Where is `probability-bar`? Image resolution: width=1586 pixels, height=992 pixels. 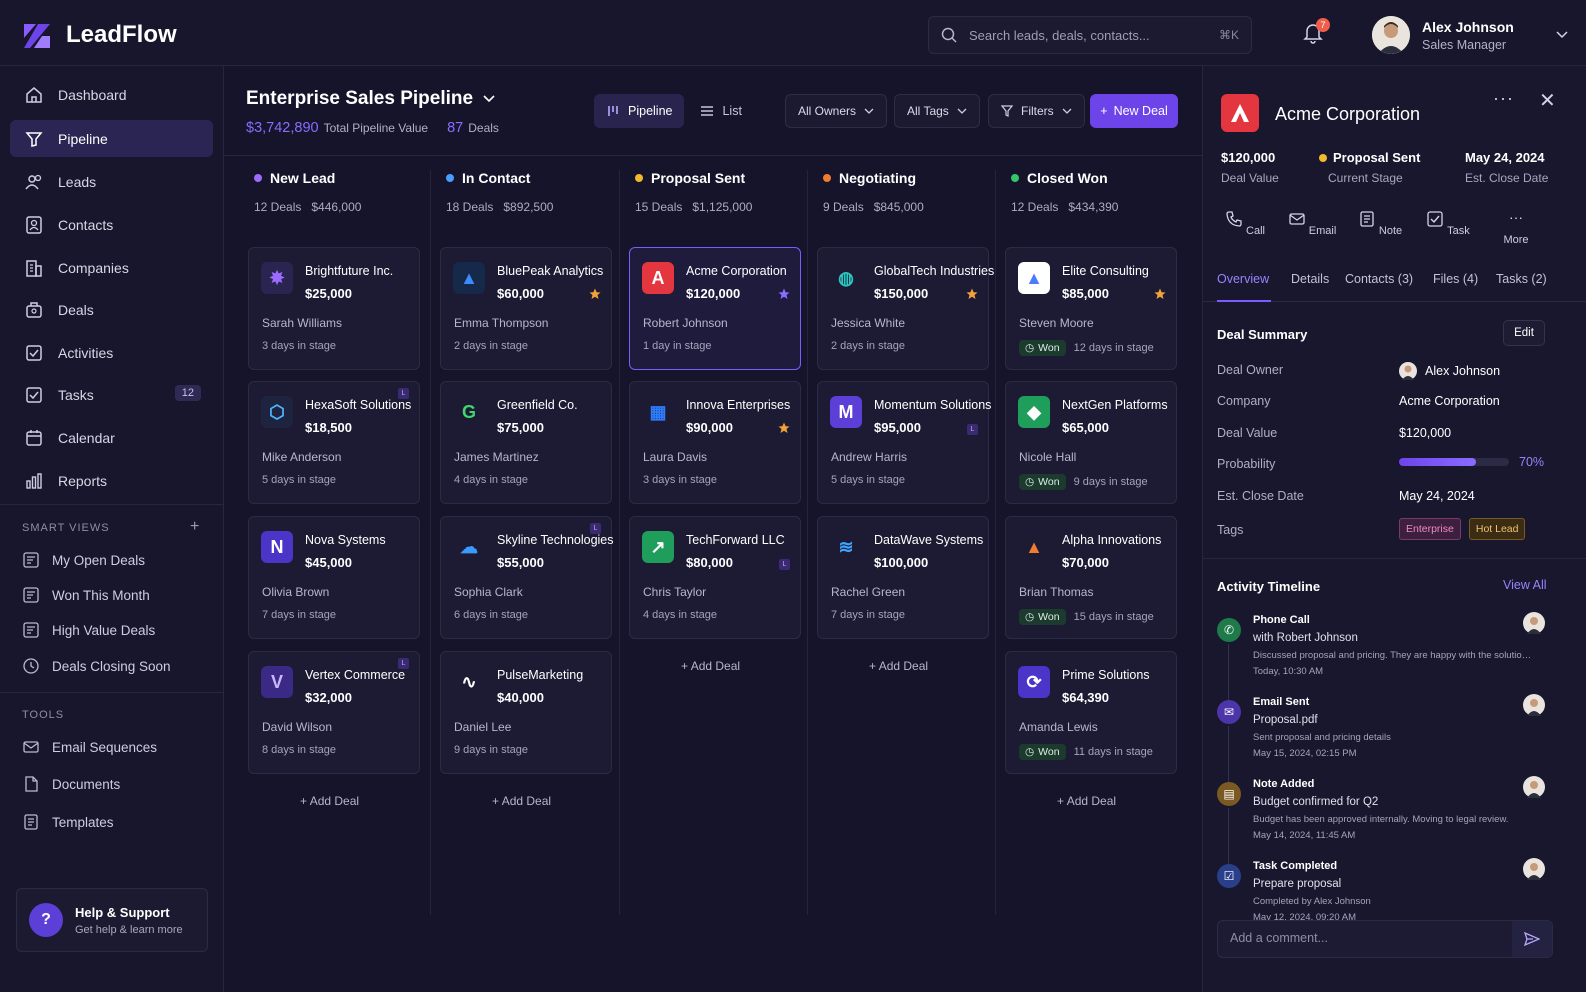 probability-bar is located at coordinates (1454, 462).